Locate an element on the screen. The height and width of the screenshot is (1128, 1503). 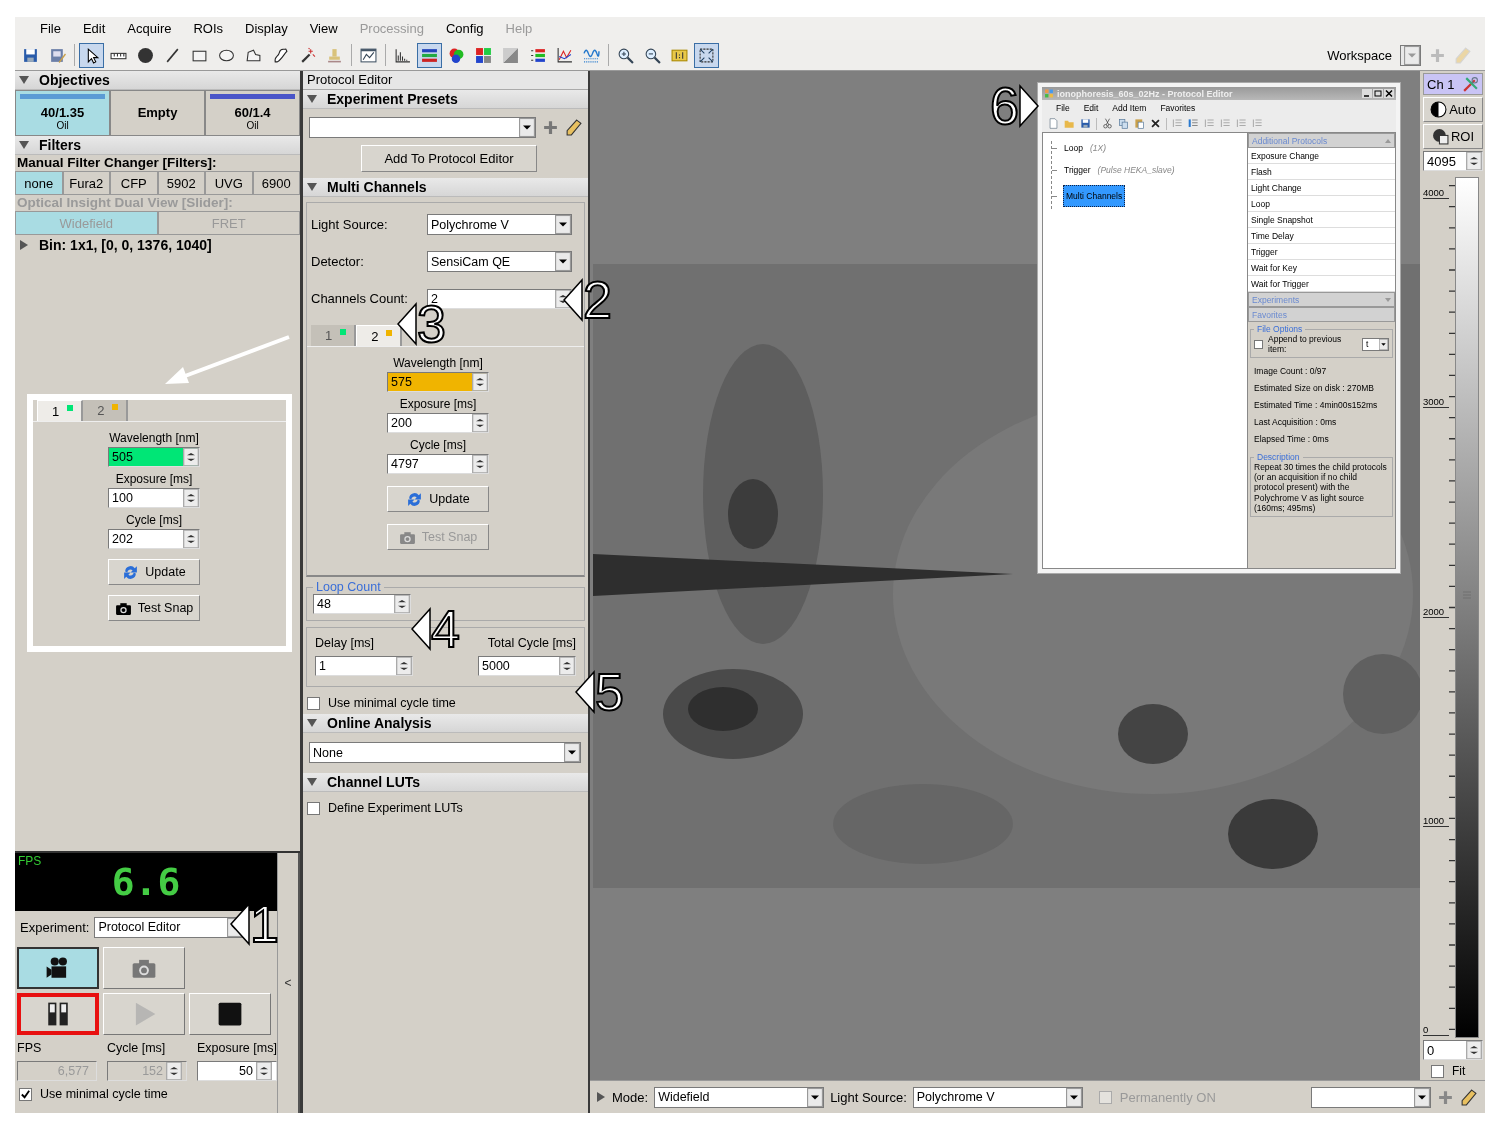
min-level-field: 0 is located at coordinates (1453, 1050).